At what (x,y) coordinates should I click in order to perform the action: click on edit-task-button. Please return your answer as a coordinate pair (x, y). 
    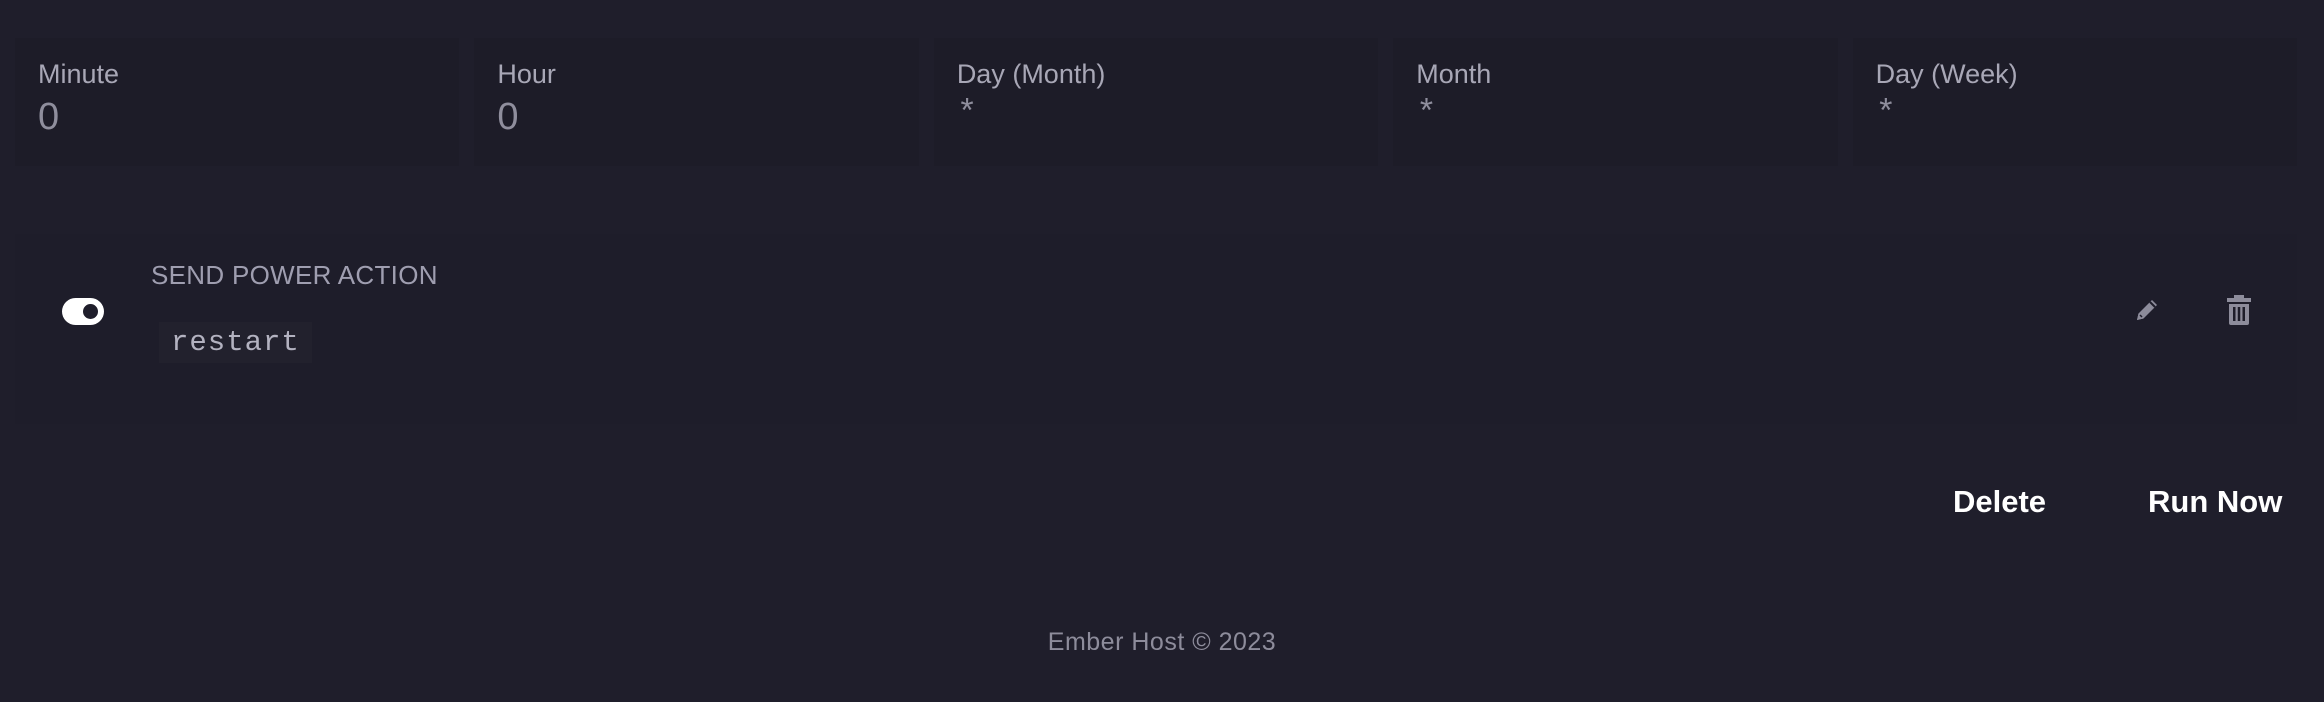
    Looking at the image, I should click on (2147, 310).